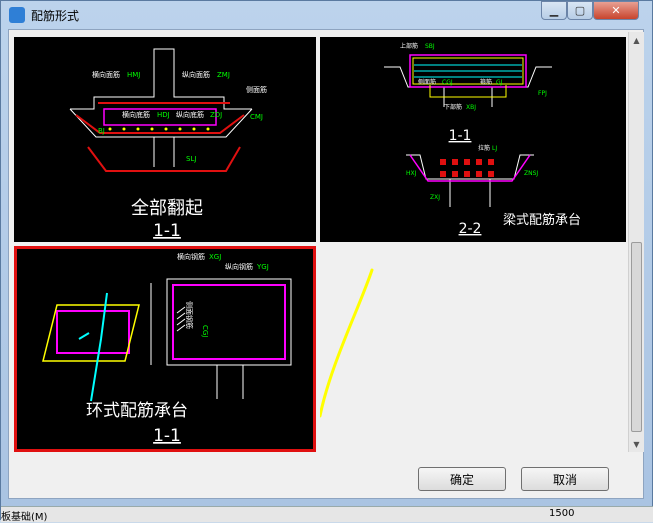 The height and width of the screenshot is (523, 653). What do you see at coordinates (163, 115) in the screenshot?
I see `label-hdj: HDJ` at bounding box center [163, 115].